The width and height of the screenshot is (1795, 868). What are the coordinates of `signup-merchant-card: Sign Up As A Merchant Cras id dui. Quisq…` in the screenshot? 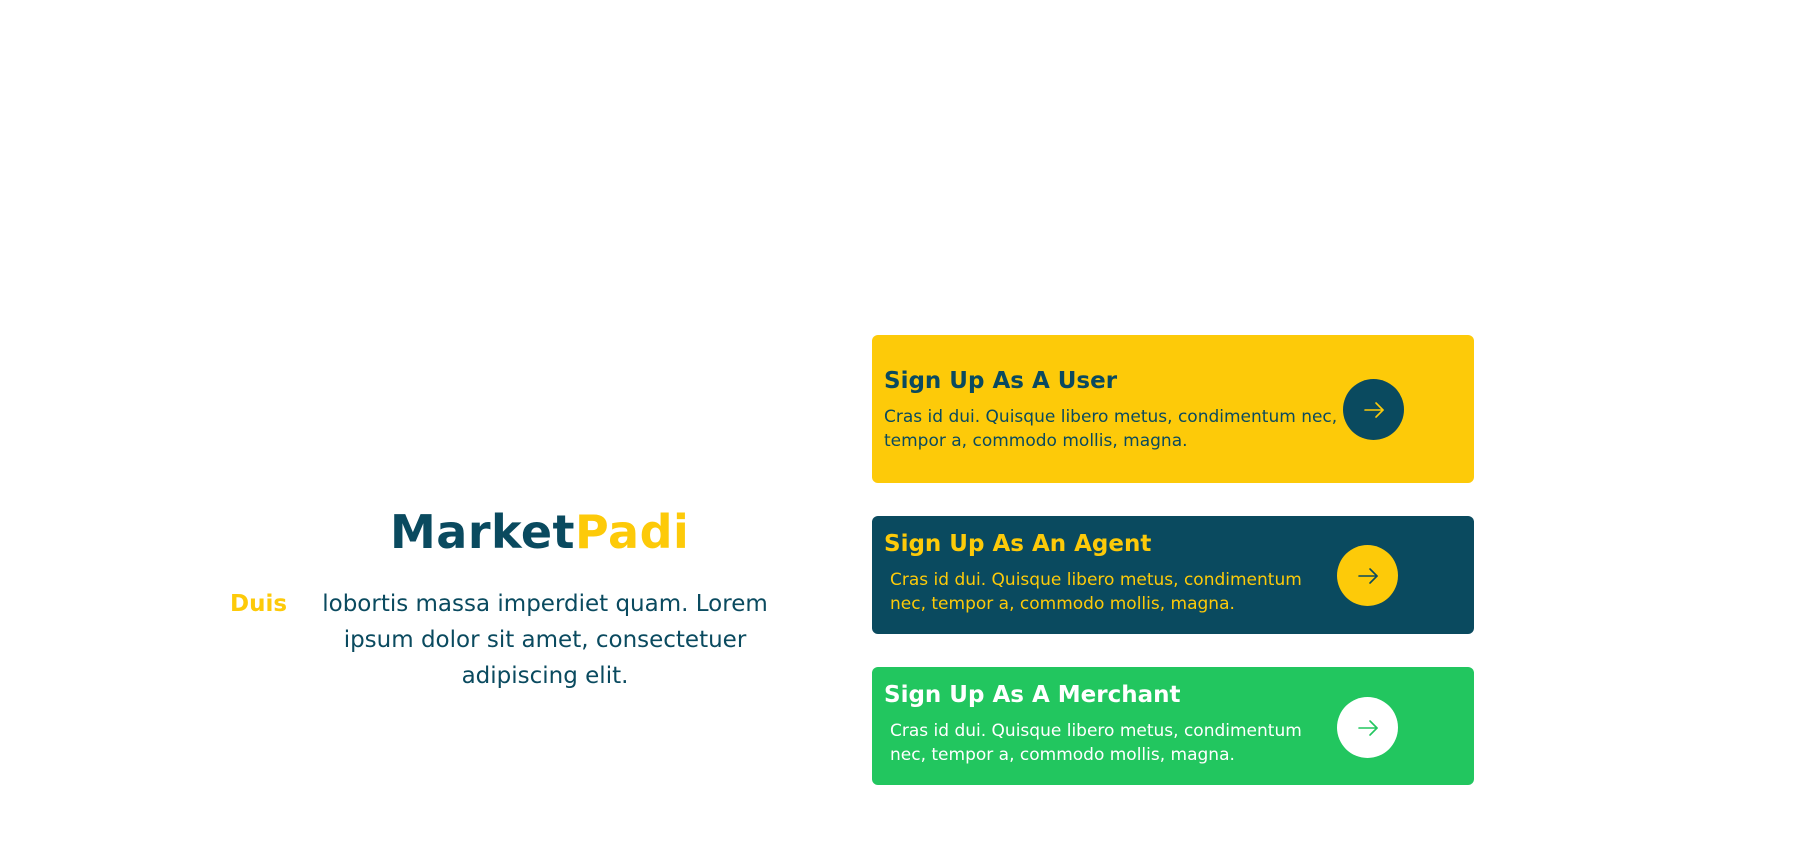 It's located at (1173, 726).